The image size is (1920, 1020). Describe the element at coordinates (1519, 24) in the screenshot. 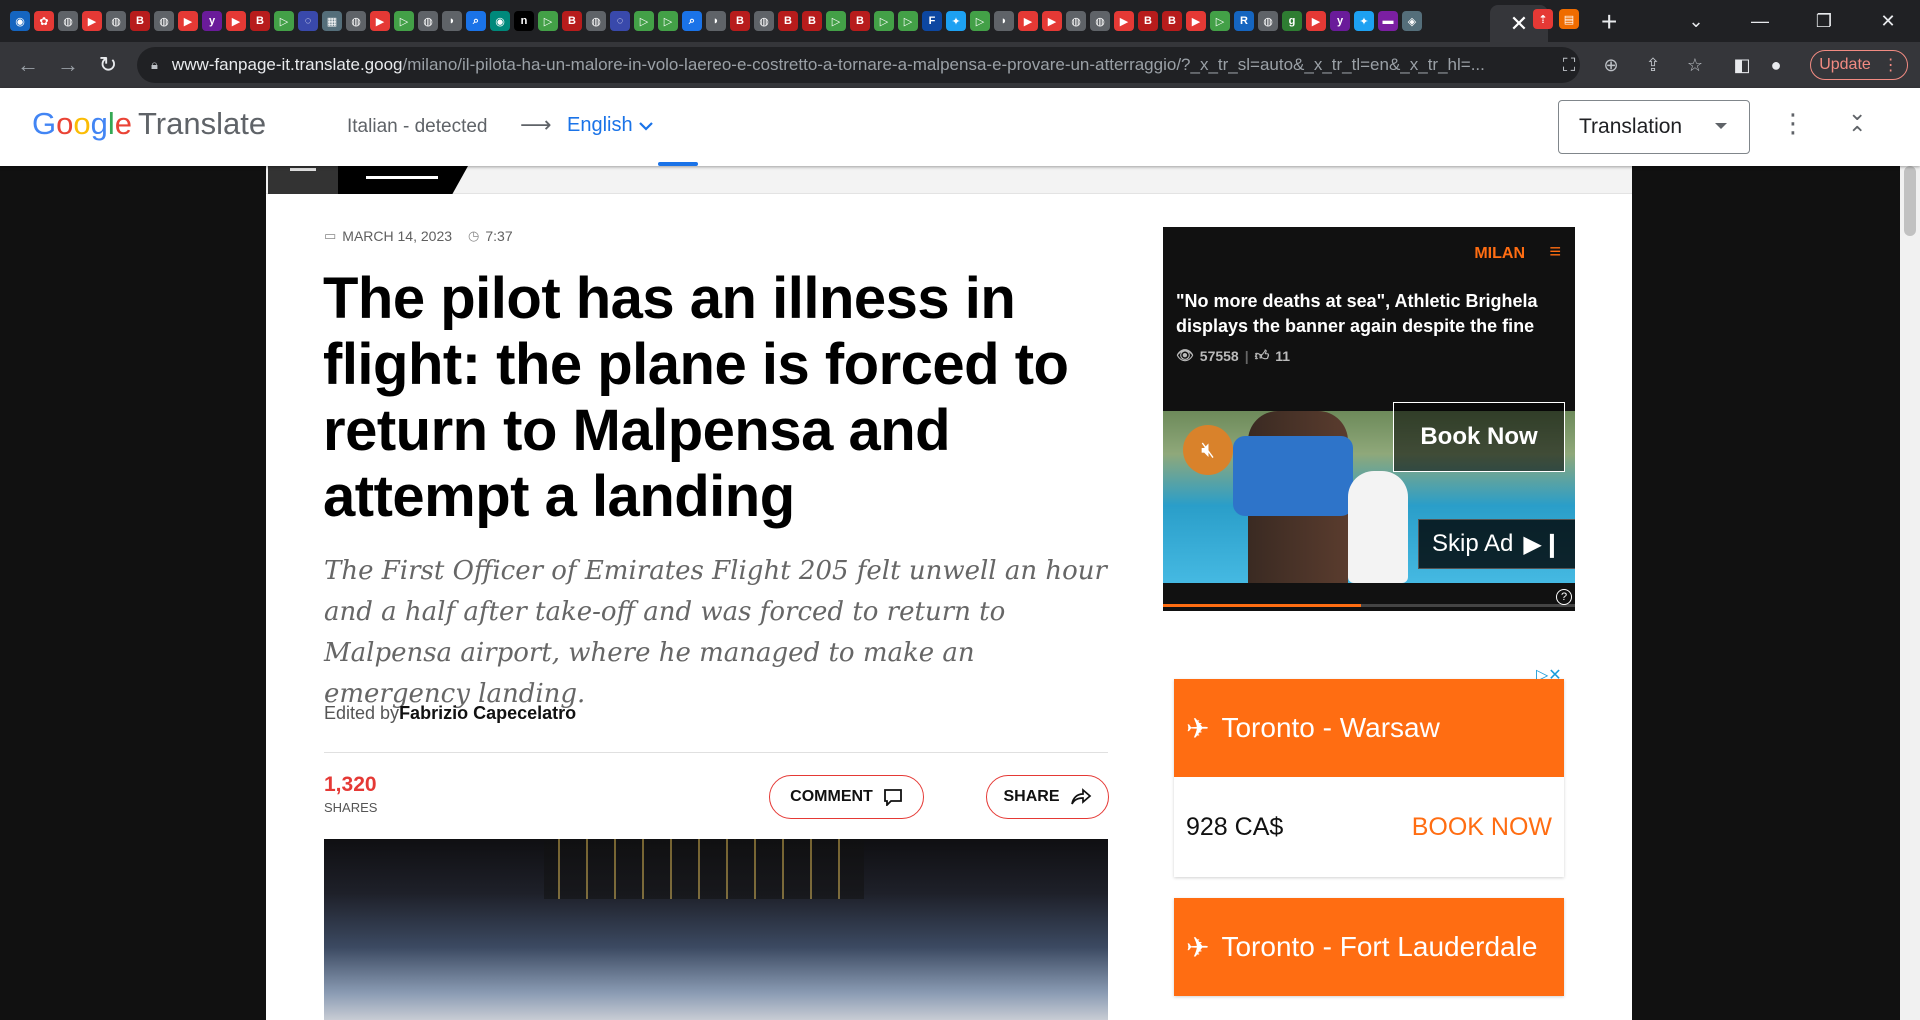

I see `tab-close-icon: ✕` at that location.